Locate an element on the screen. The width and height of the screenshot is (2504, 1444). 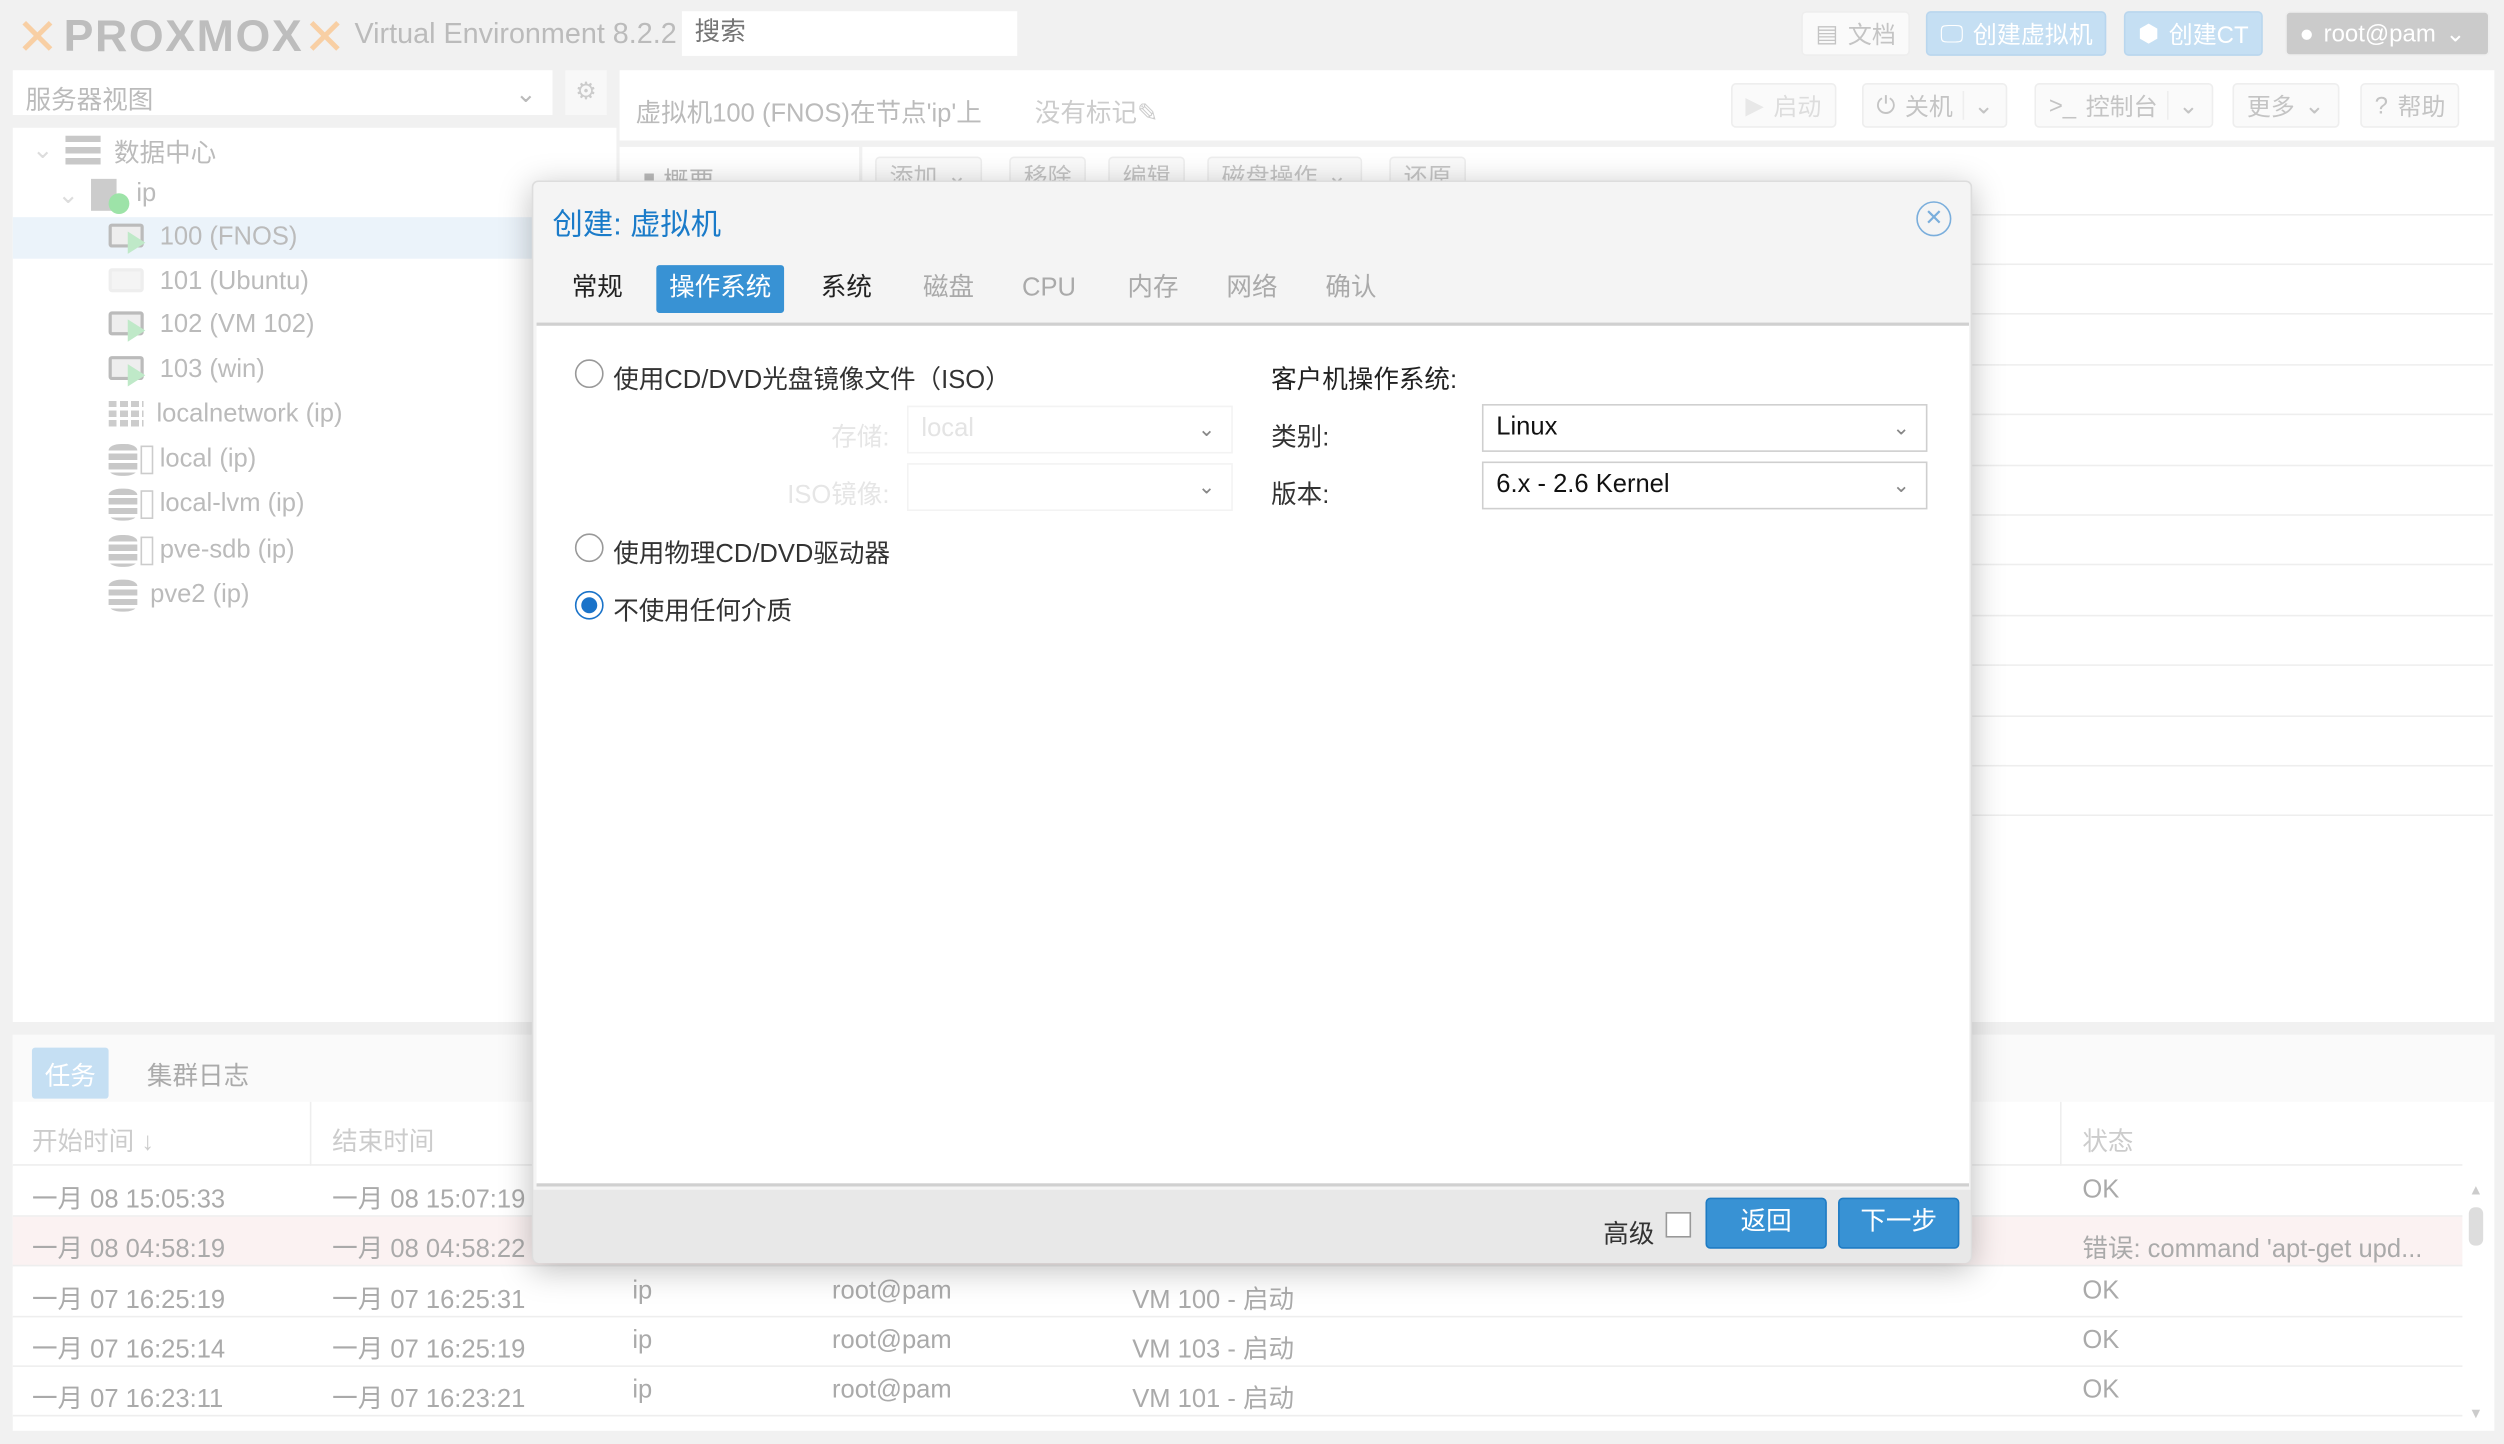
tree-item-pve2: pve2 (ip) is located at coordinates (179, 596).